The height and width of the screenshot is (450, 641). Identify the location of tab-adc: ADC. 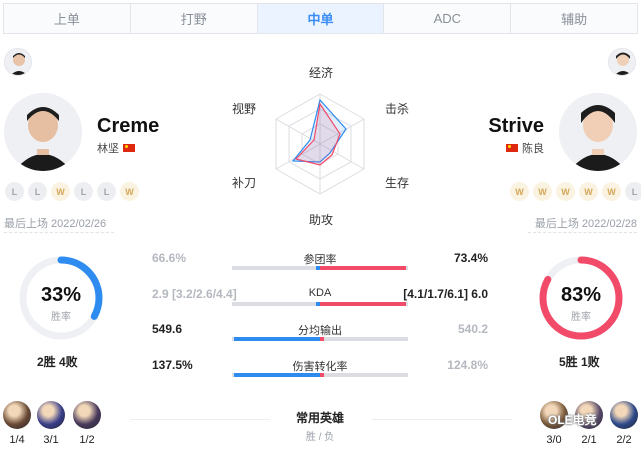
(448, 18).